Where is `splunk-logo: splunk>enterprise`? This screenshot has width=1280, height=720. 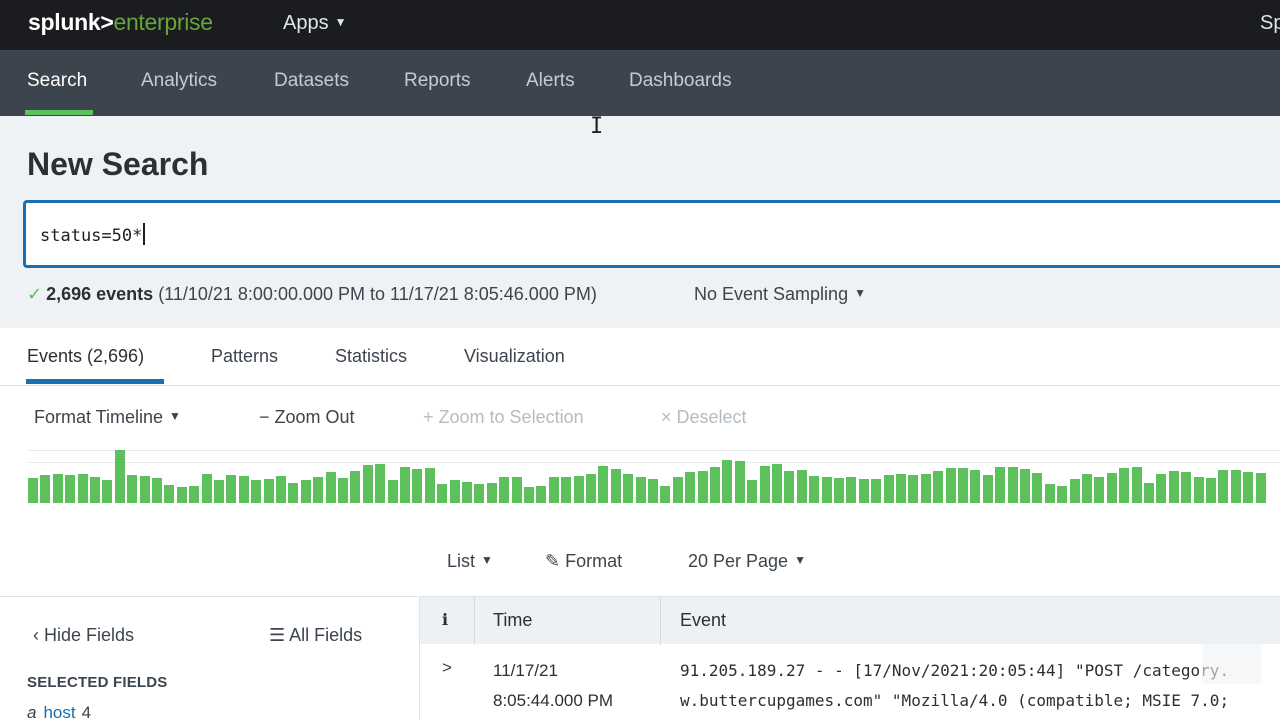
splunk-logo: splunk>enterprise is located at coordinates (120, 22).